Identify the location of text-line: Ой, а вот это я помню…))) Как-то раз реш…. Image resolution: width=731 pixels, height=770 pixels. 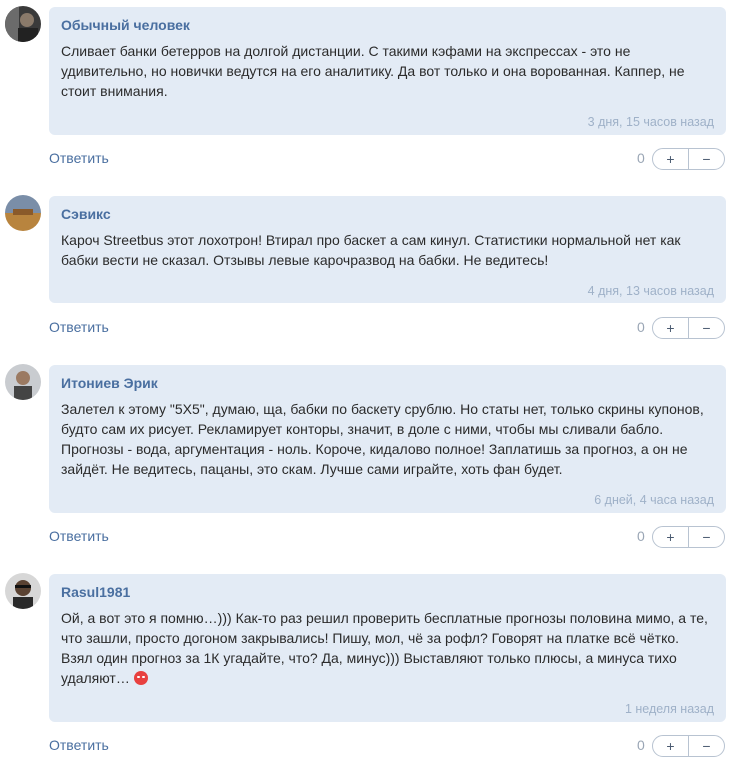
(384, 618).